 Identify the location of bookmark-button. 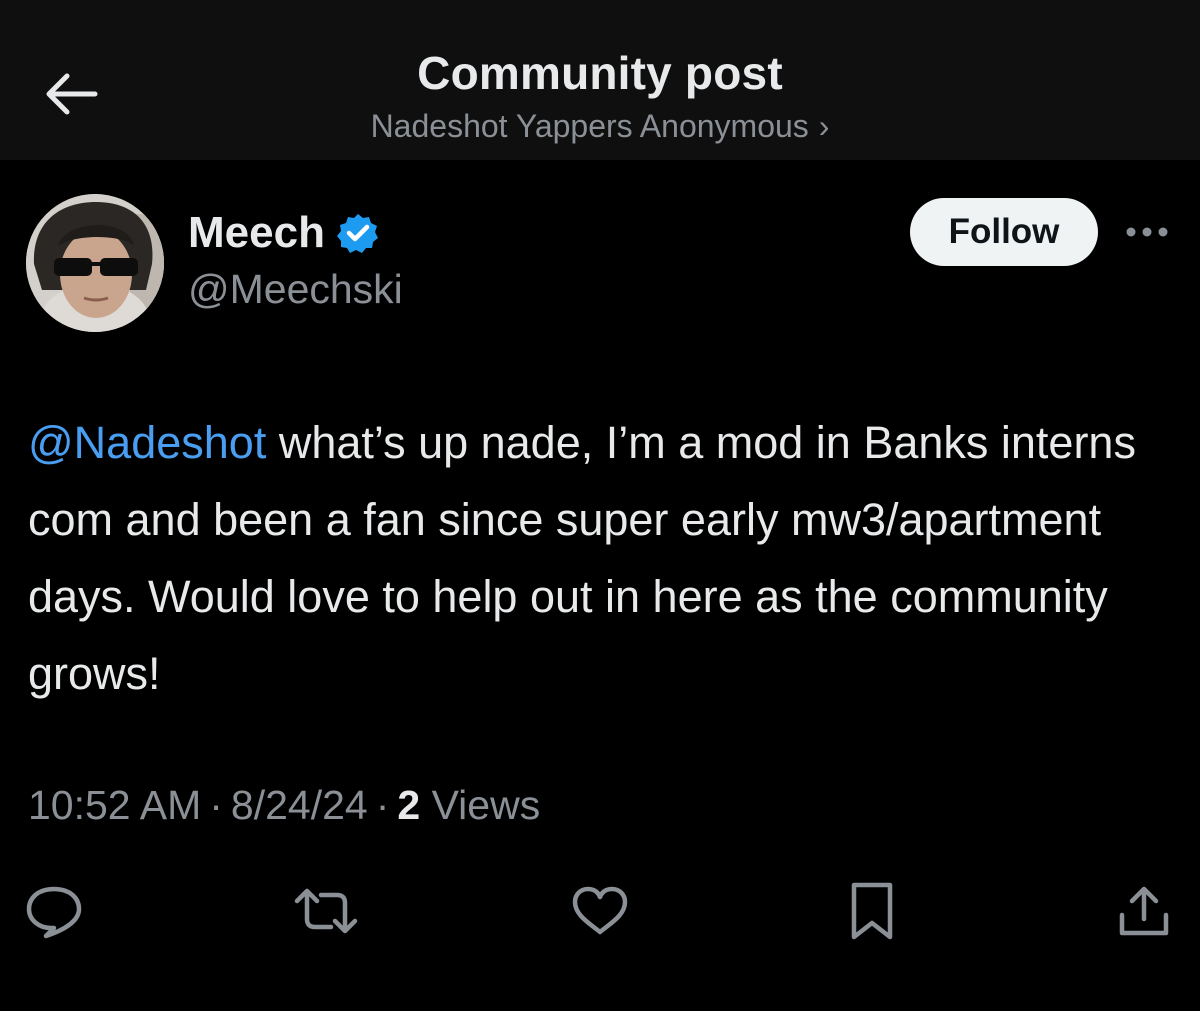
(872, 911).